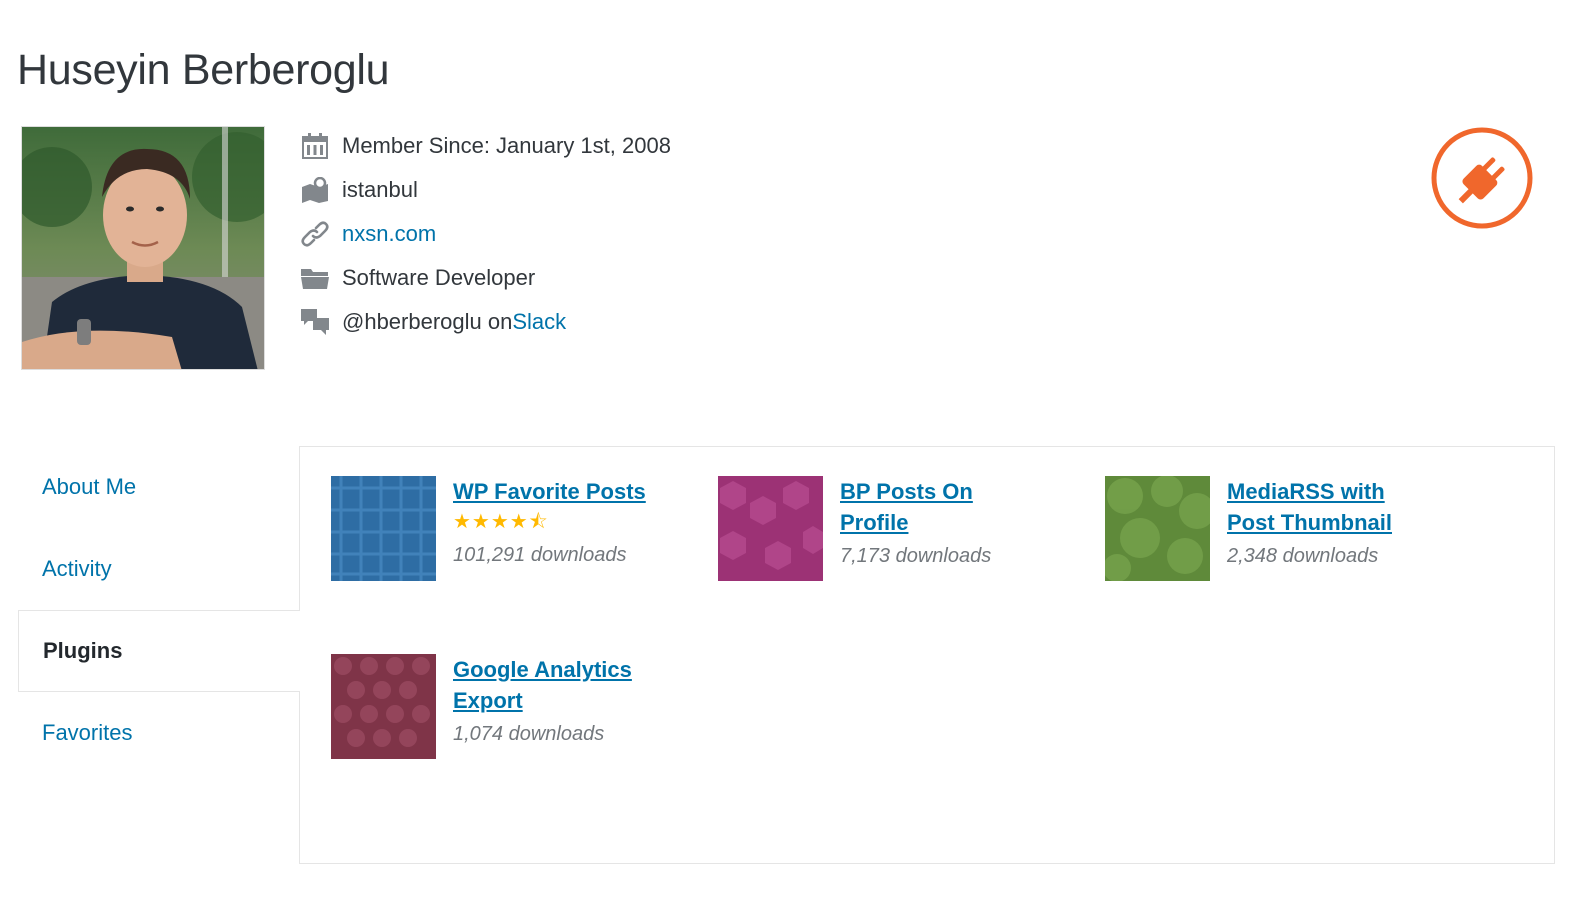  I want to click on member-since-row: Member Since: January 1st, 2008, so click(485, 146).